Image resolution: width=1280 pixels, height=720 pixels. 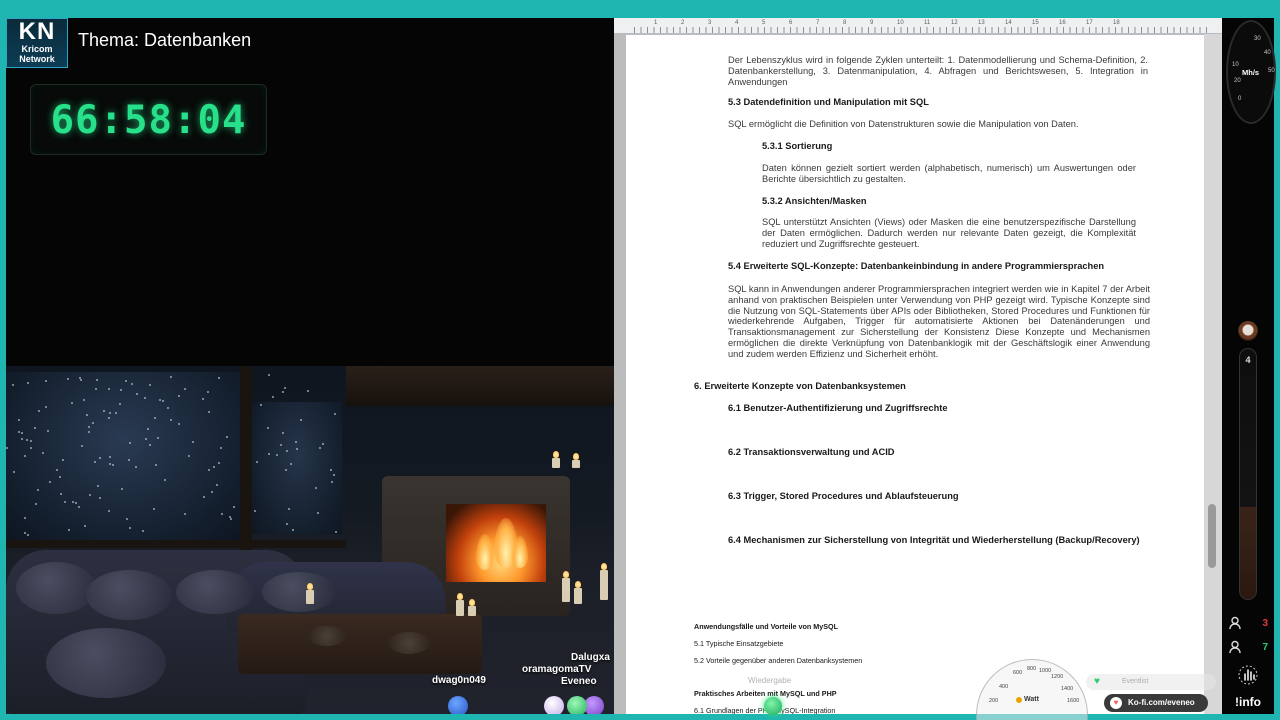 I want to click on gauge-unit: Mh/s, so click(x=1251, y=72).